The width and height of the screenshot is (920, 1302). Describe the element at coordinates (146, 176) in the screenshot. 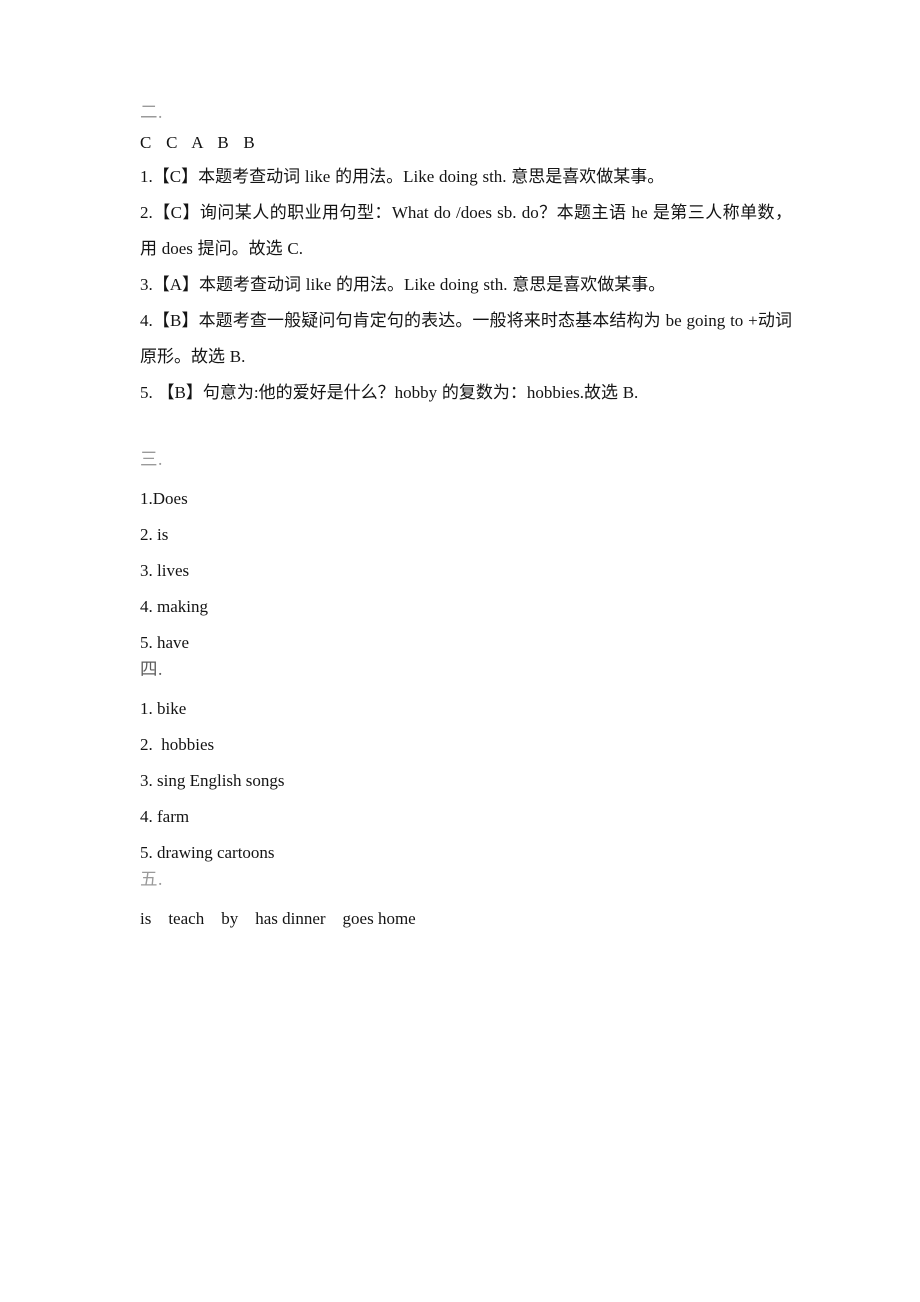

I see `explanation-number: 1.` at that location.